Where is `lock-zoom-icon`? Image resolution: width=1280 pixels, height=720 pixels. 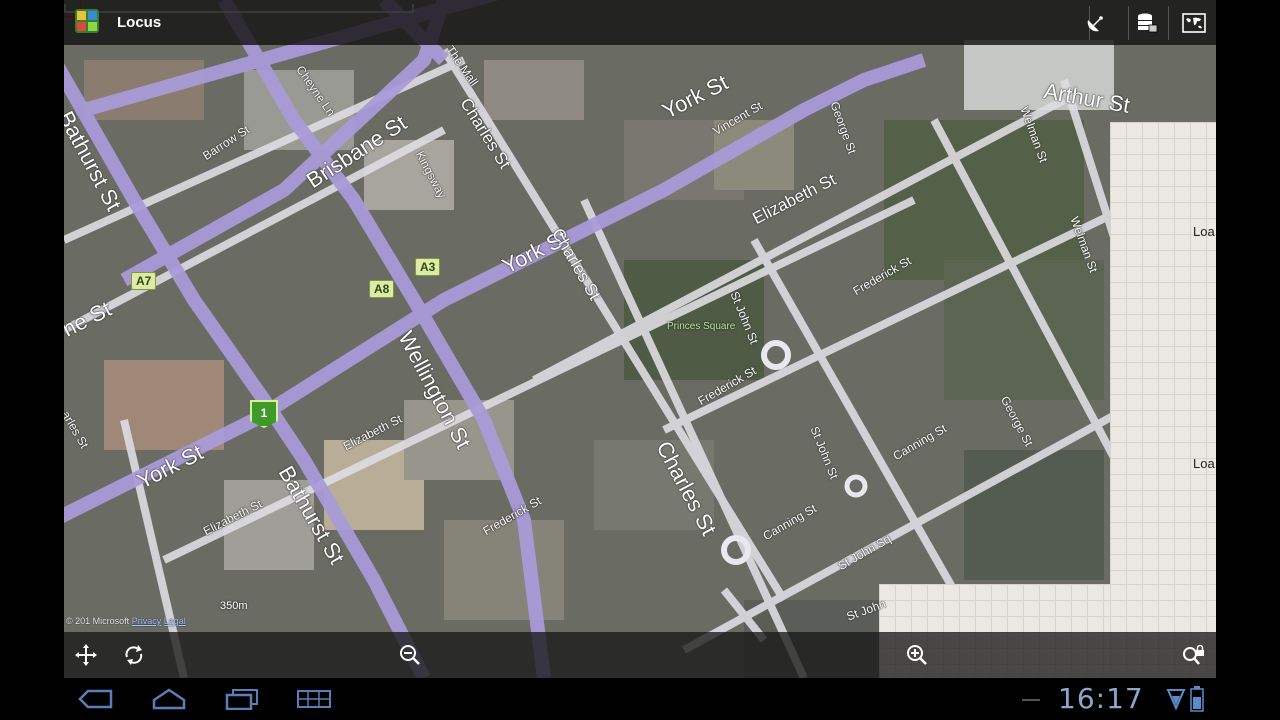 lock-zoom-icon is located at coordinates (1194, 655).